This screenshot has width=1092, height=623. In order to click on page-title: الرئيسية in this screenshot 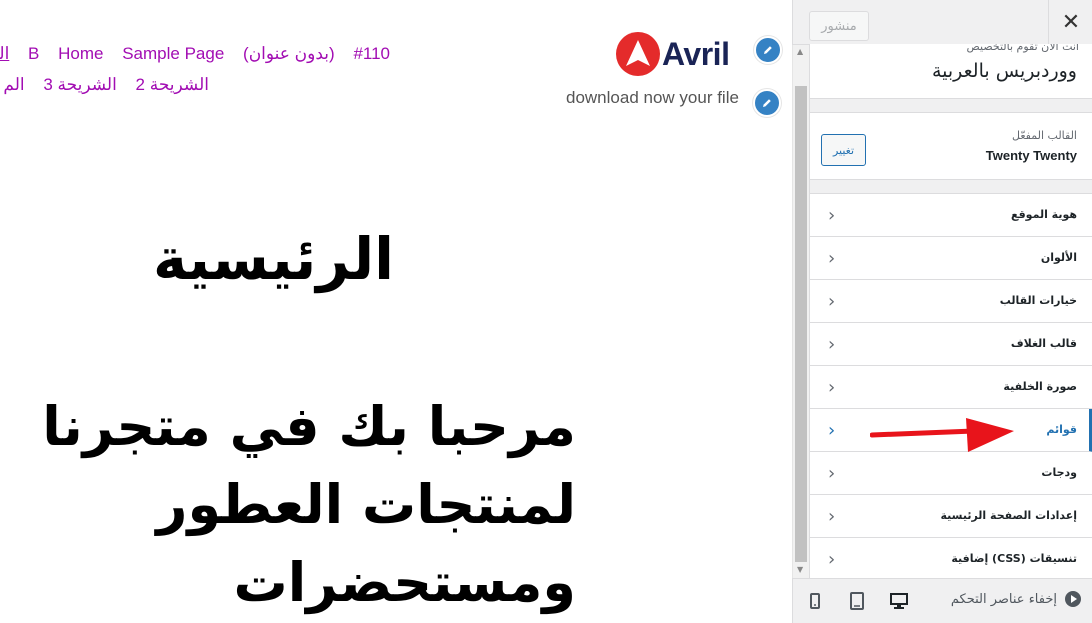, I will do `click(273, 259)`.